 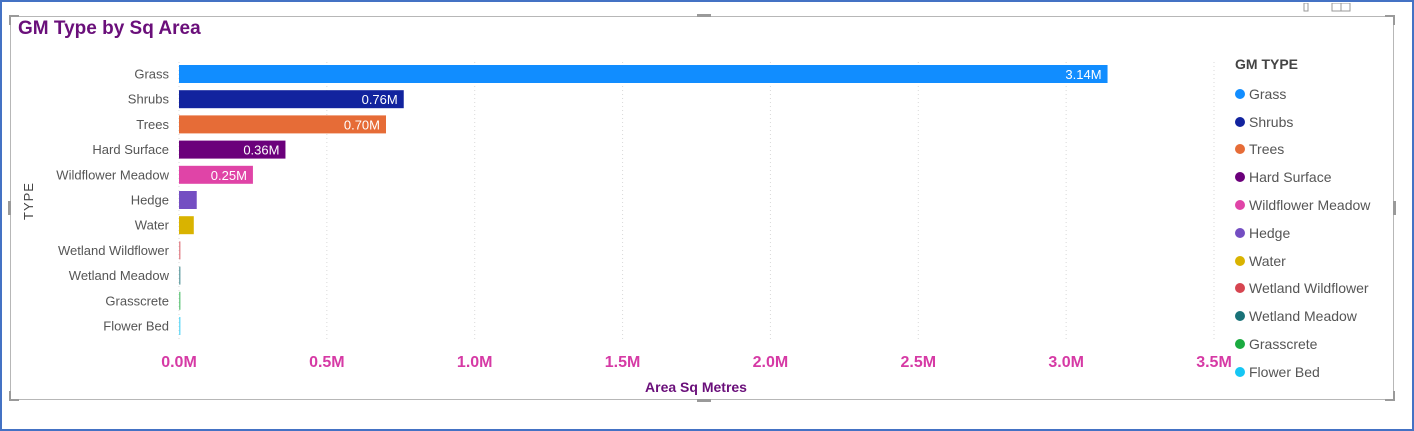 I want to click on legend-label: Wildflower Meadow, so click(x=1310, y=205).